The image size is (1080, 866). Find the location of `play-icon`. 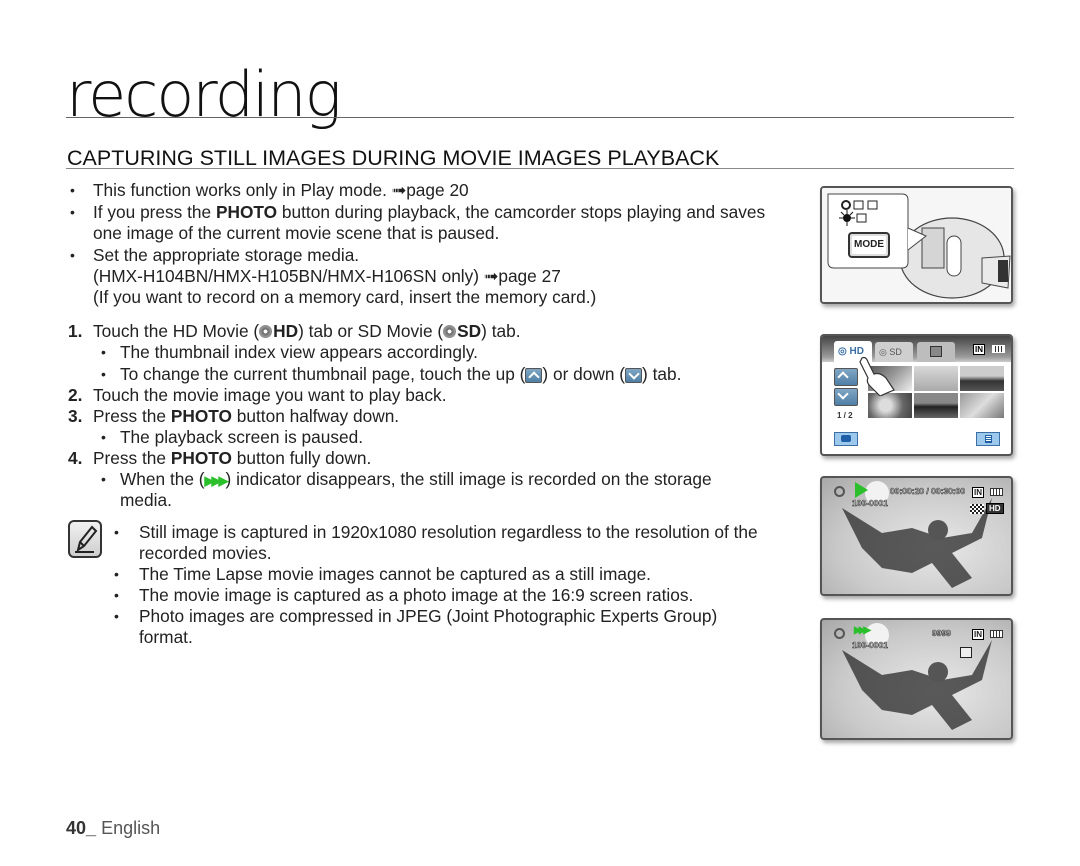

play-icon is located at coordinates (861, 490).